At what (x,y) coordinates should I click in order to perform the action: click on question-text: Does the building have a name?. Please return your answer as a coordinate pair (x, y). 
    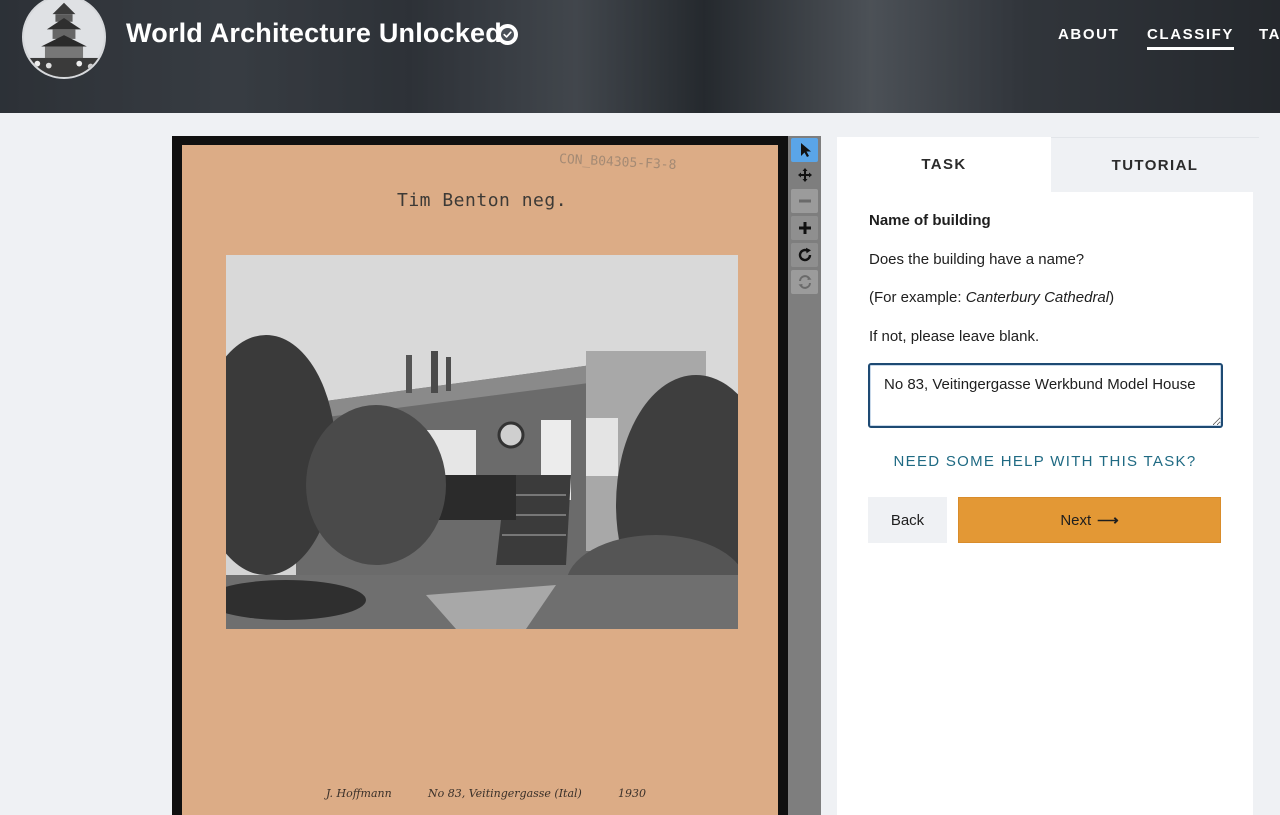
    Looking at the image, I should click on (977, 259).